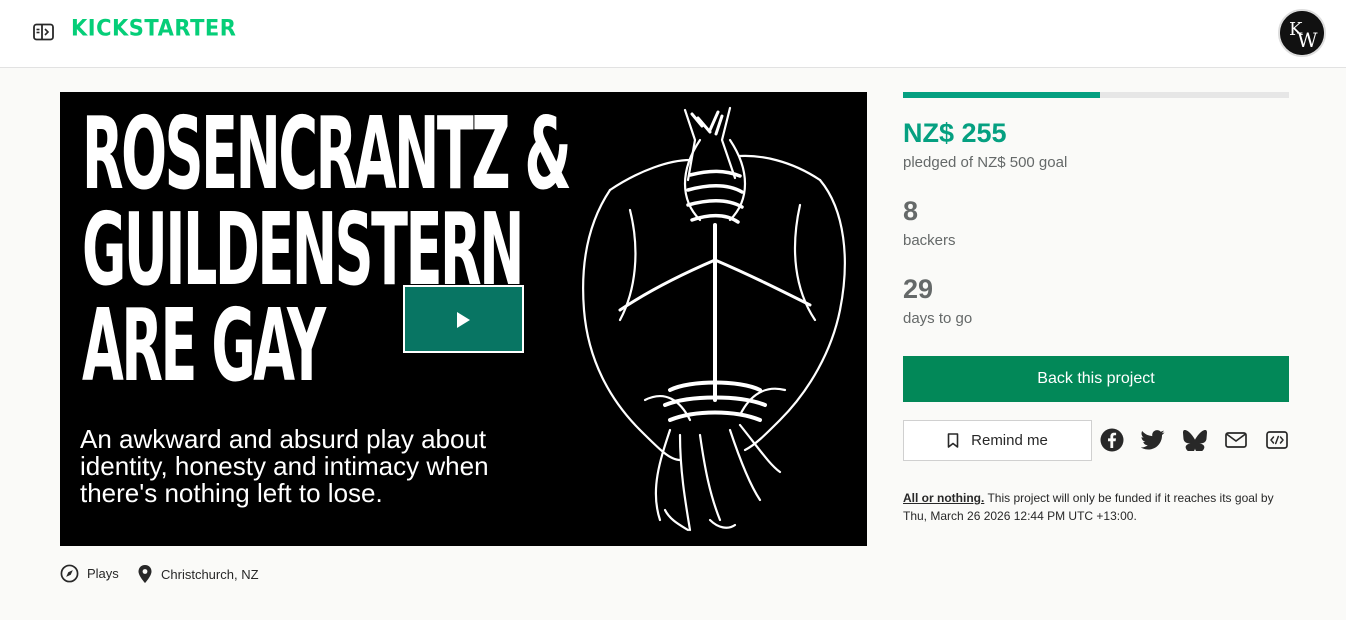  Describe the element at coordinates (673, 34) in the screenshot. I see `top-navigation-bar: KICKSTARTER K W` at that location.